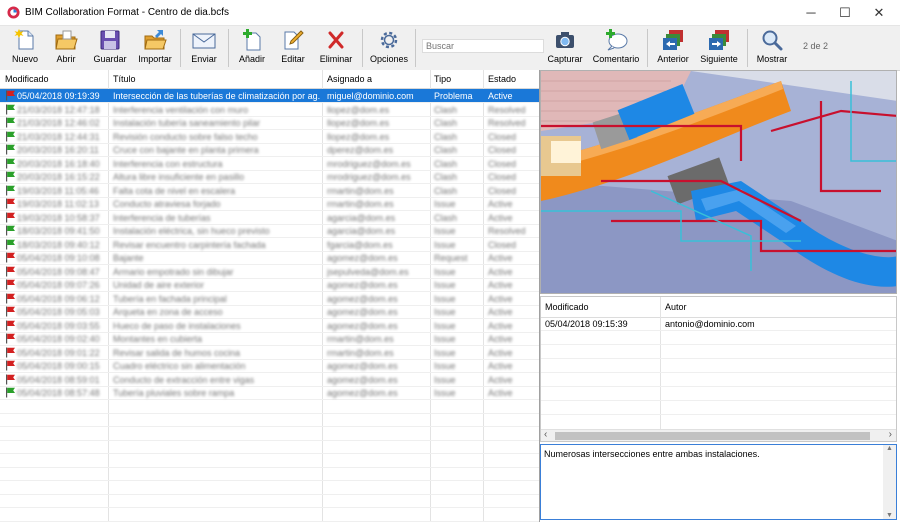  What do you see at coordinates (712, 436) in the screenshot?
I see `scrollbar-thumb` at bounding box center [712, 436].